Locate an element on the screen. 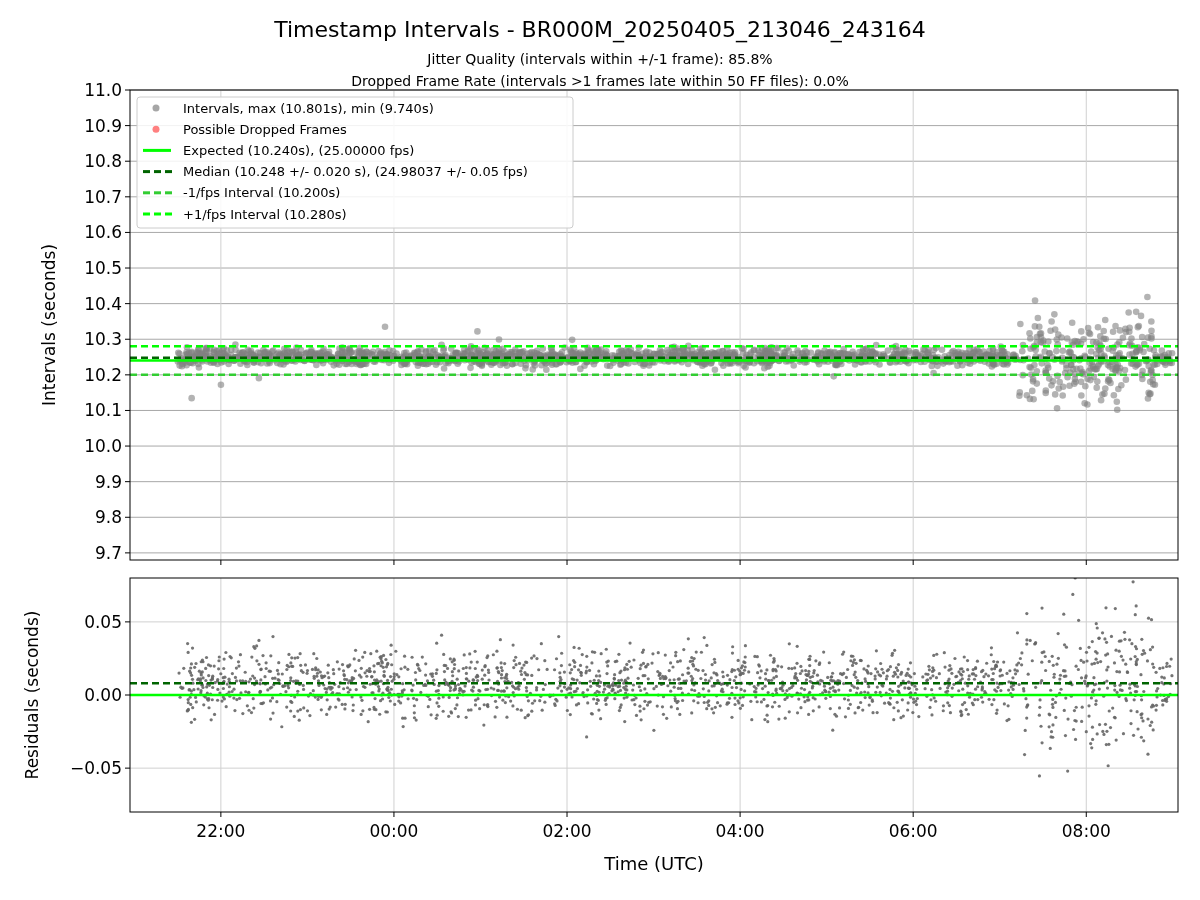  y-tick-label: 10.6 is located at coordinates (103, 232).